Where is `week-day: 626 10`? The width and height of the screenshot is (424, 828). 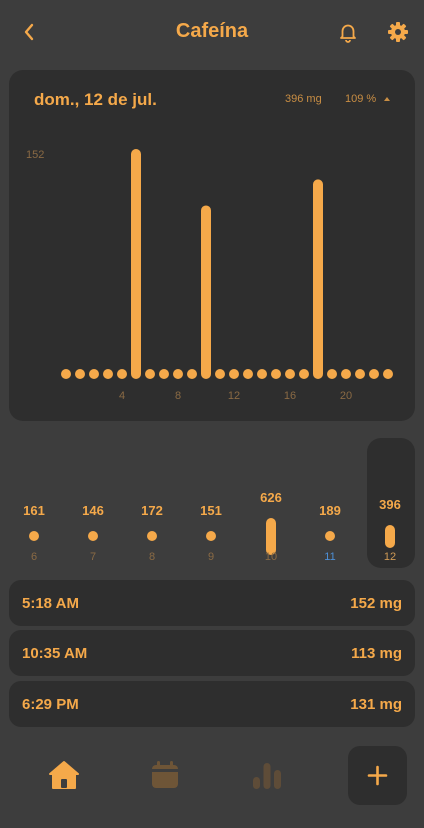
week-day: 626 10 is located at coordinates (271, 504).